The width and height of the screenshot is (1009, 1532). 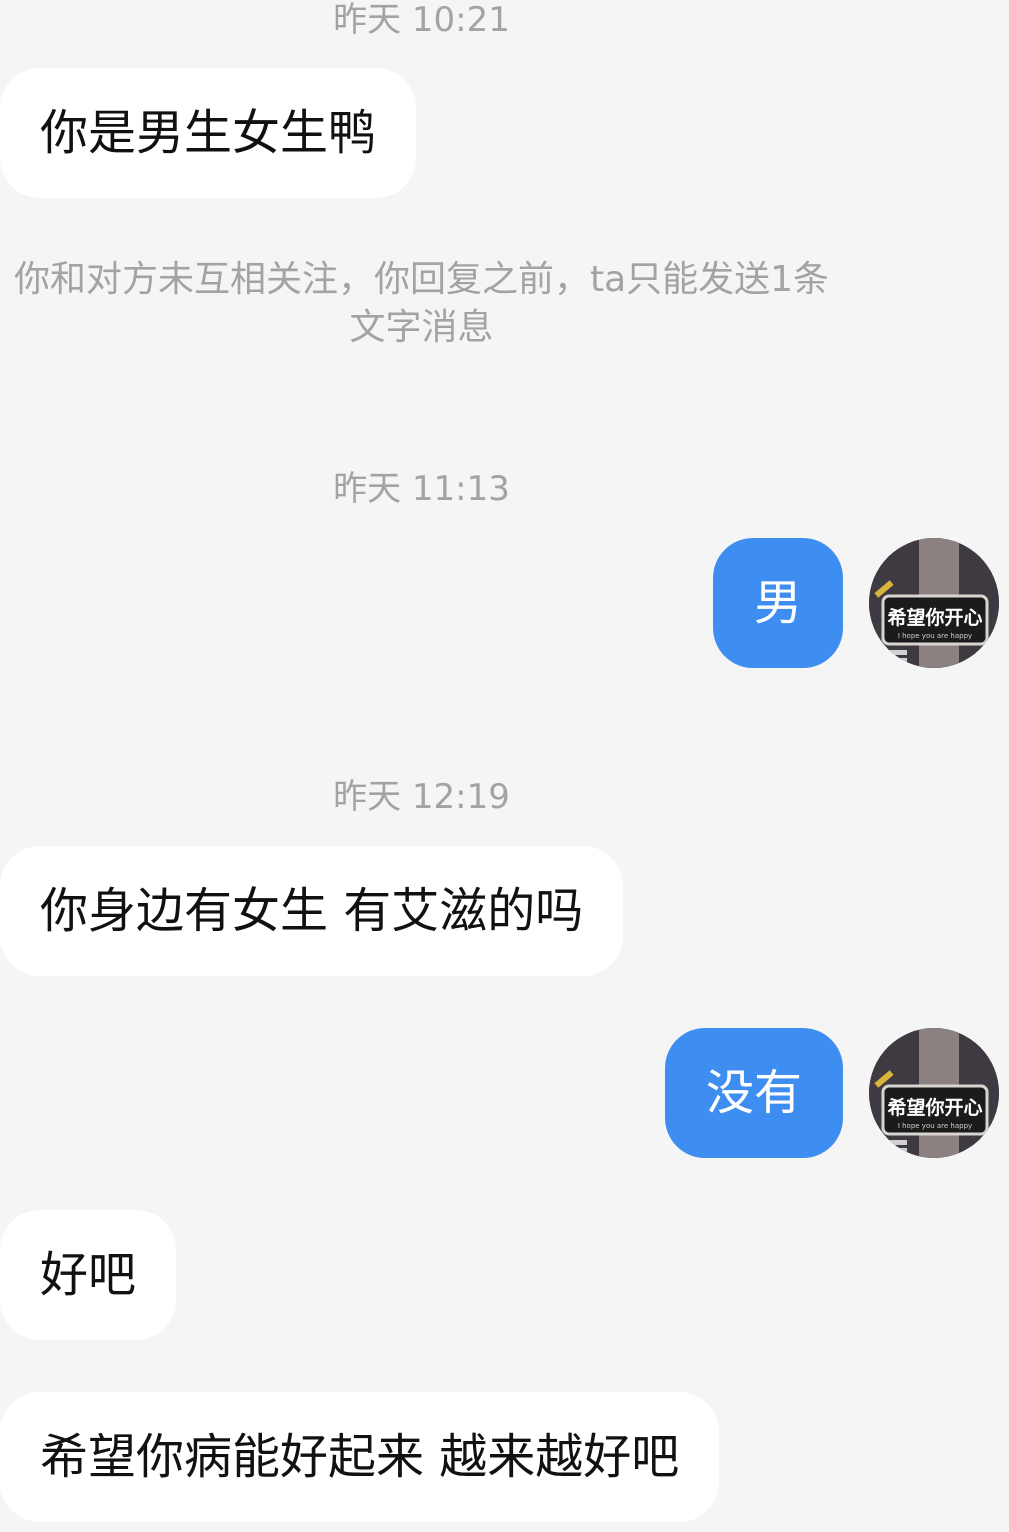 What do you see at coordinates (208, 133) in the screenshot?
I see `incoming-message: 你是男生女生鸭` at bounding box center [208, 133].